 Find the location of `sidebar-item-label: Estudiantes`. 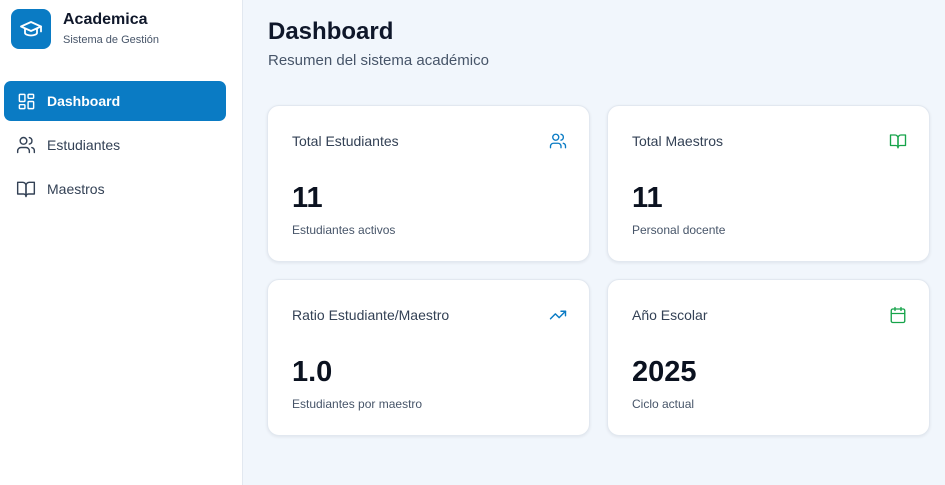

sidebar-item-label: Estudiantes is located at coordinates (84, 145).